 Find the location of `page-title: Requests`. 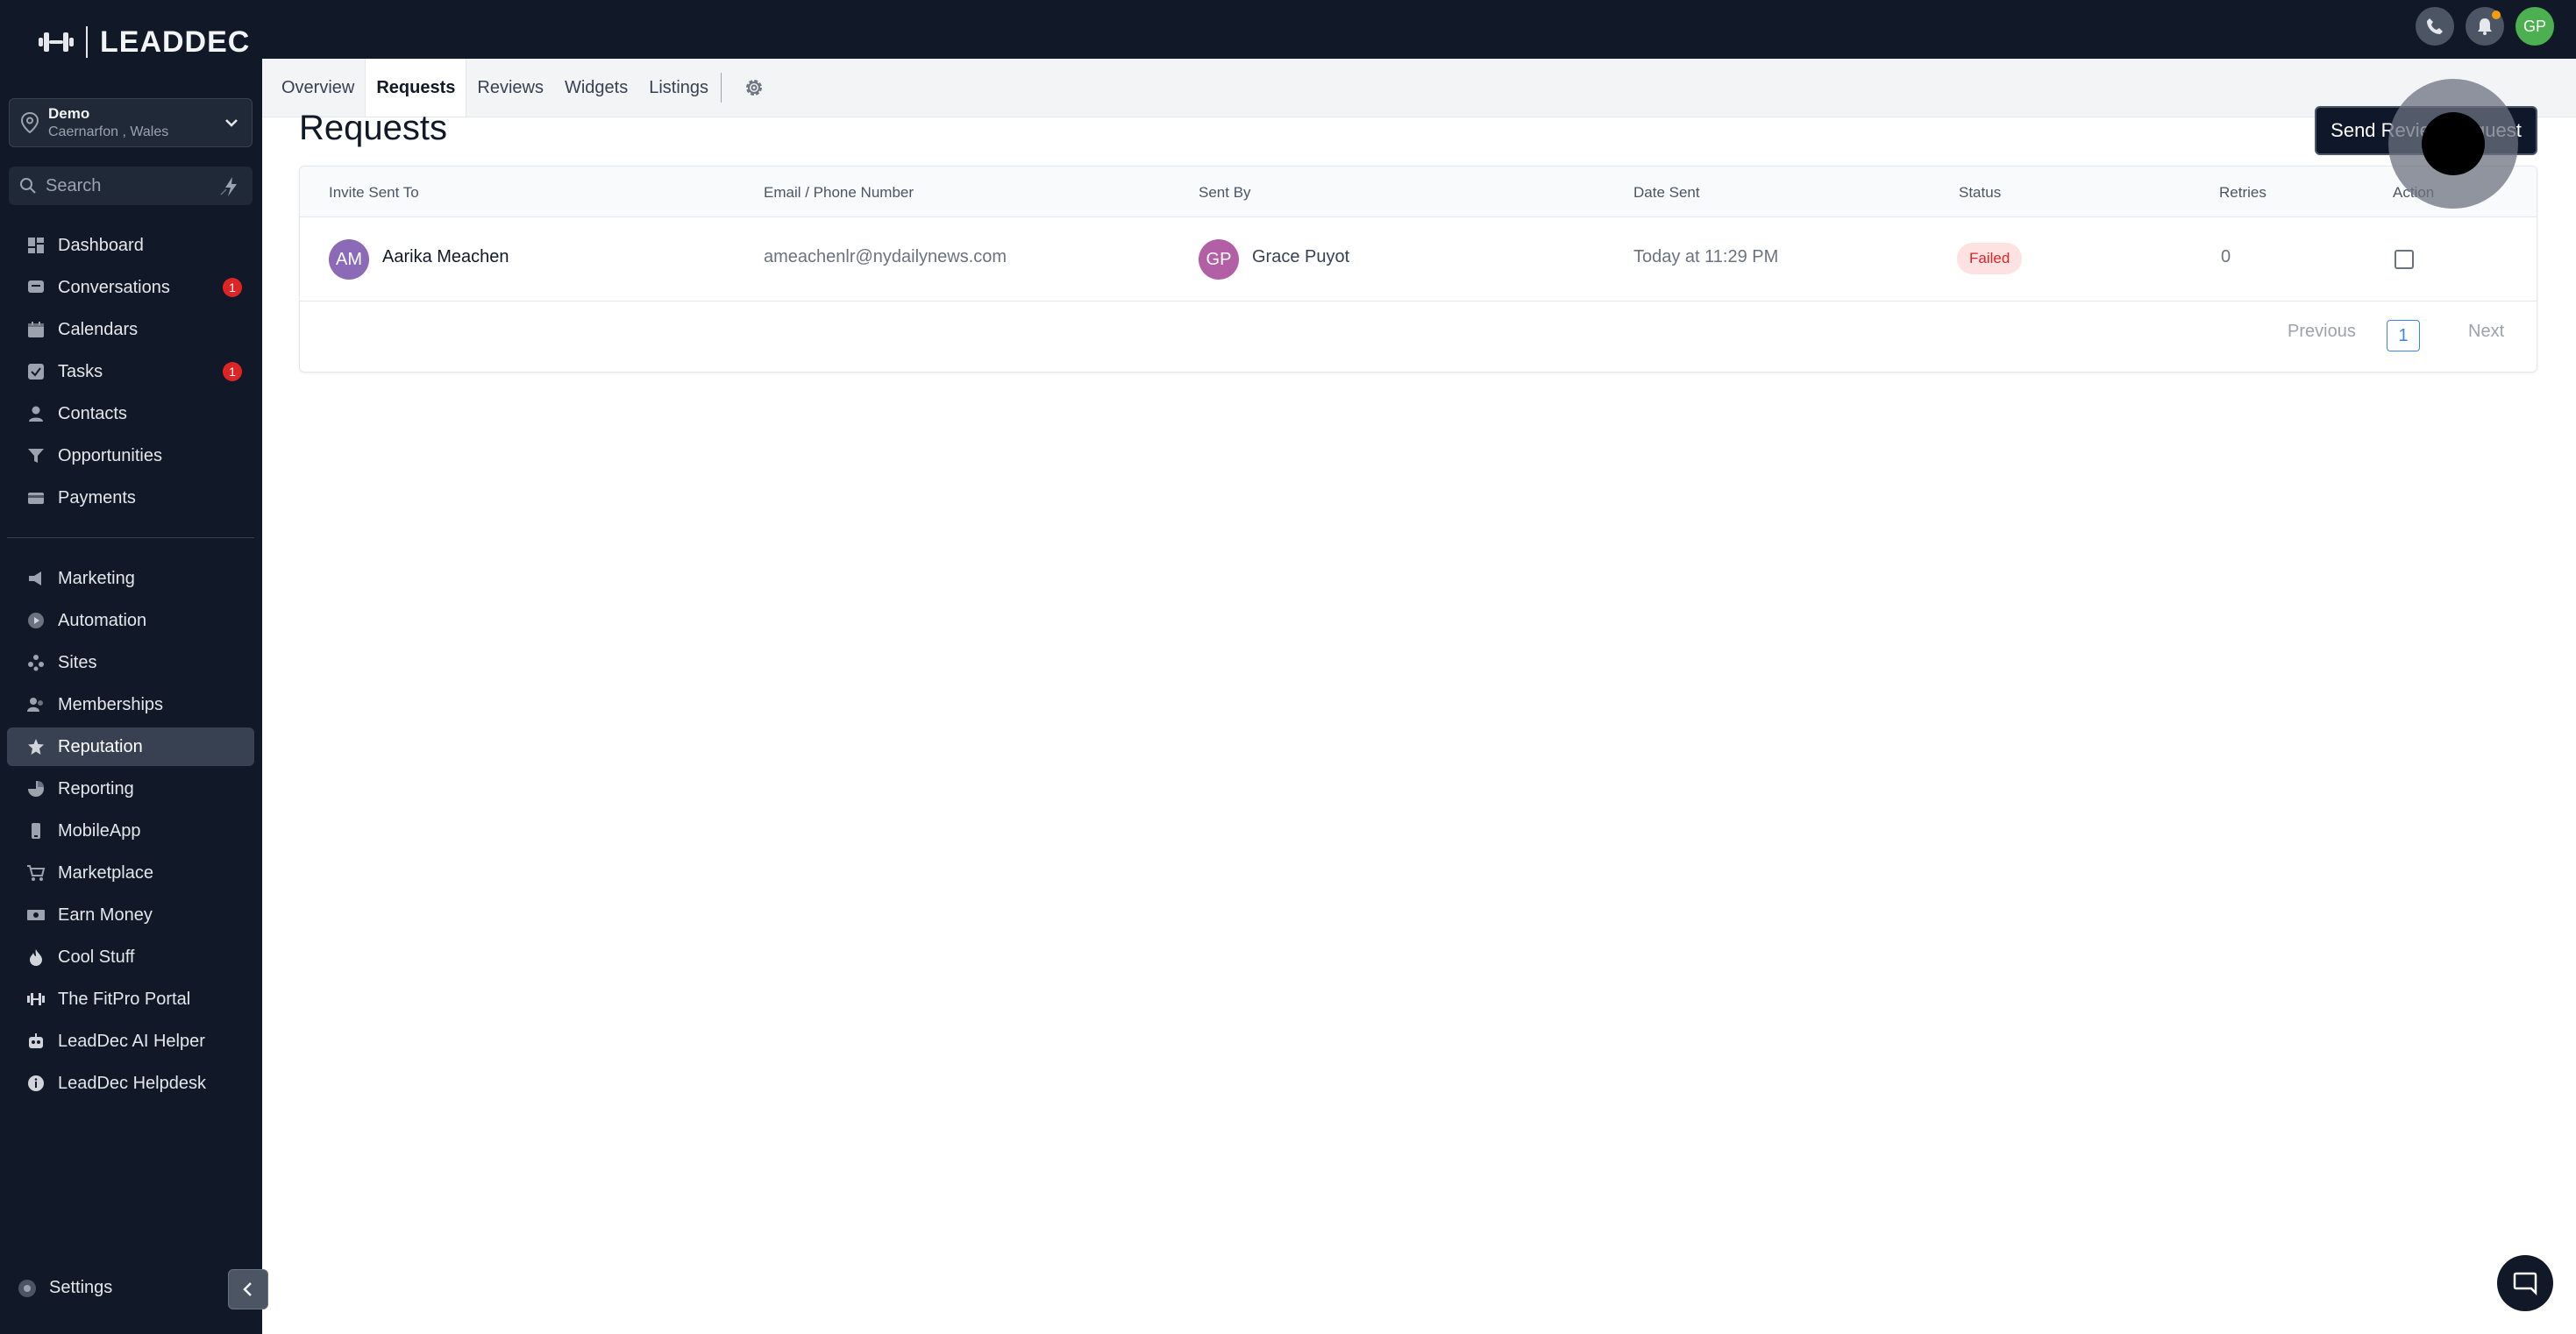

page-title: Requests is located at coordinates (373, 128).